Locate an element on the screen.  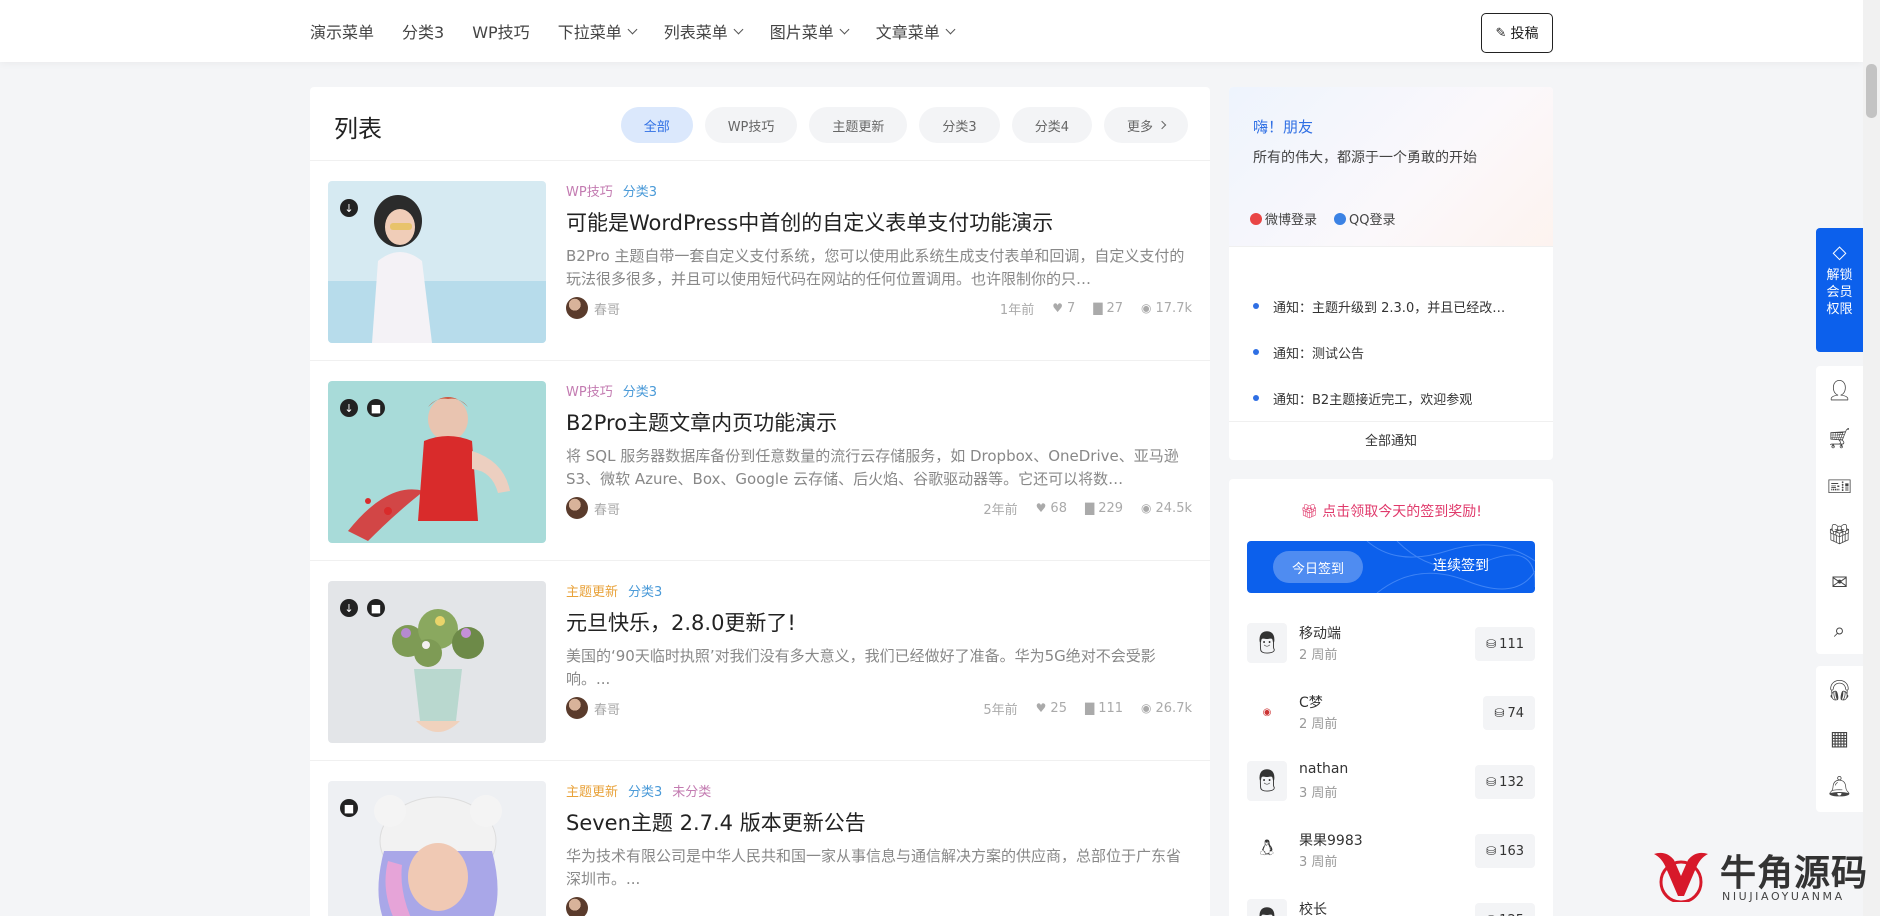
post-title: 可能是WordPress中首创的自定义表单支付功能演示 is located at coordinates (879, 223).